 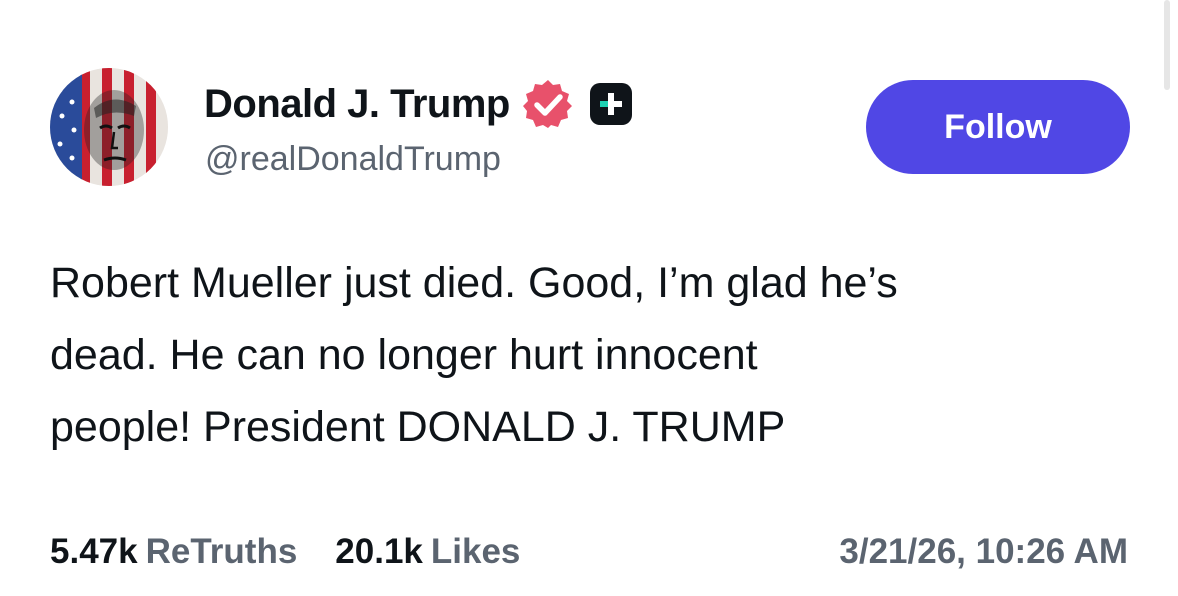 I want to click on avatar, so click(x=109, y=127).